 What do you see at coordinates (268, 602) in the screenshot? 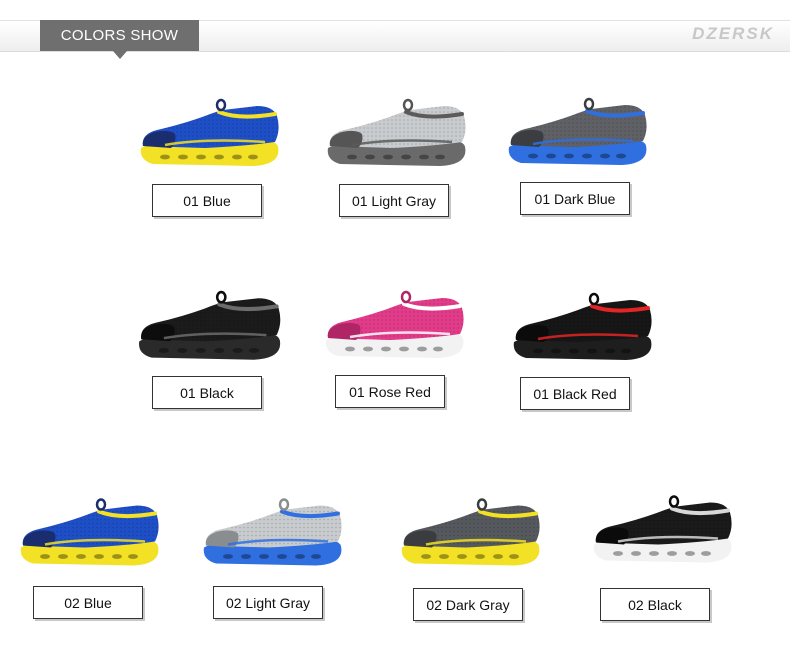
I see `color-label: 02 Light Gray` at bounding box center [268, 602].